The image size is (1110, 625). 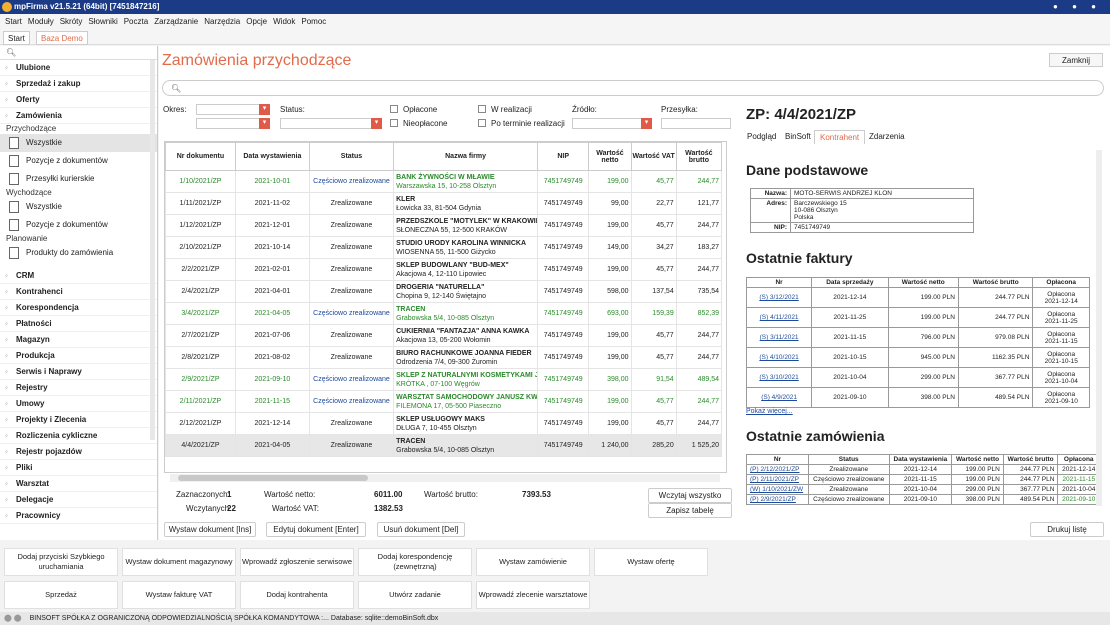 I want to click on detail-scrollbar, so click(x=1099, y=328).